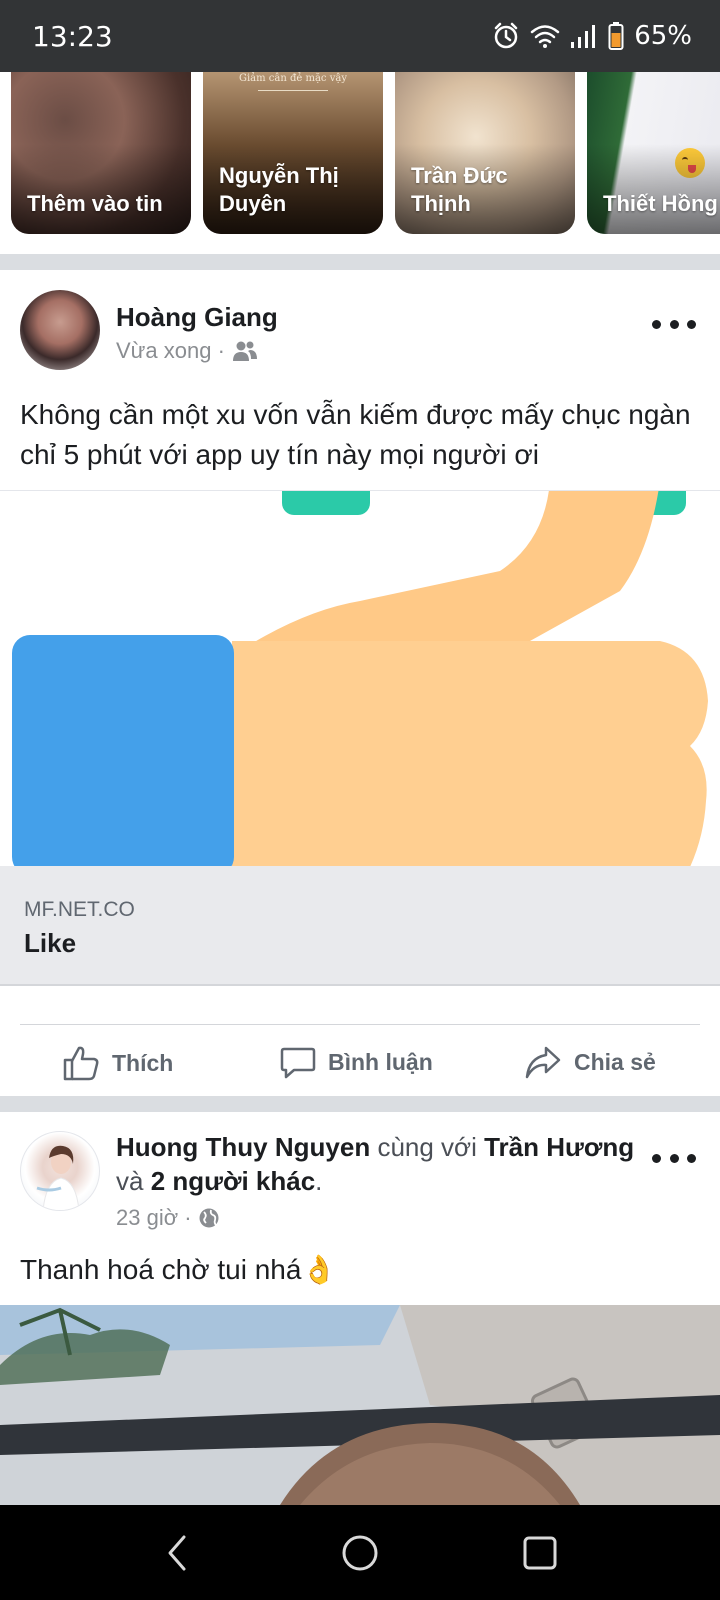 Image resolution: width=720 pixels, height=1600 pixels. Describe the element at coordinates (178, 1553) in the screenshot. I see `back-icon` at that location.